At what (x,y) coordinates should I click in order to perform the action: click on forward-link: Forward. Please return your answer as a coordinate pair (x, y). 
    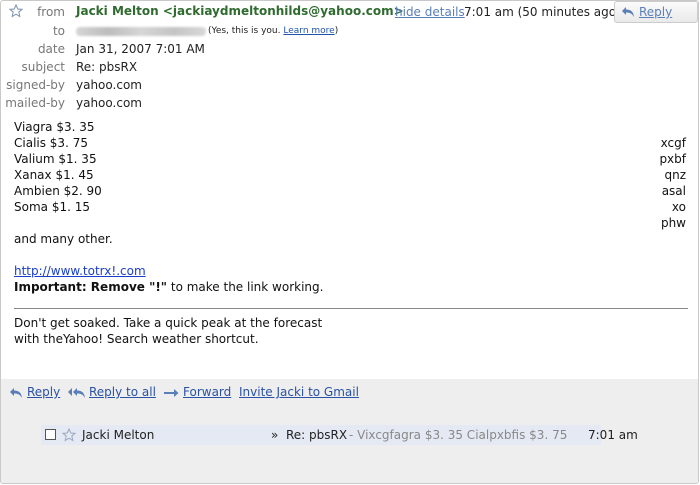
    Looking at the image, I should click on (207, 392).